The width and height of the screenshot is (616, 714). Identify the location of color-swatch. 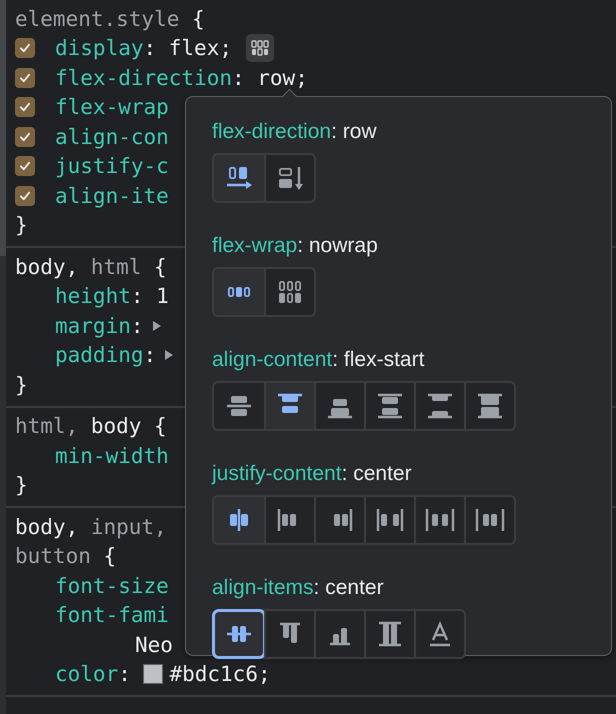
(153, 674).